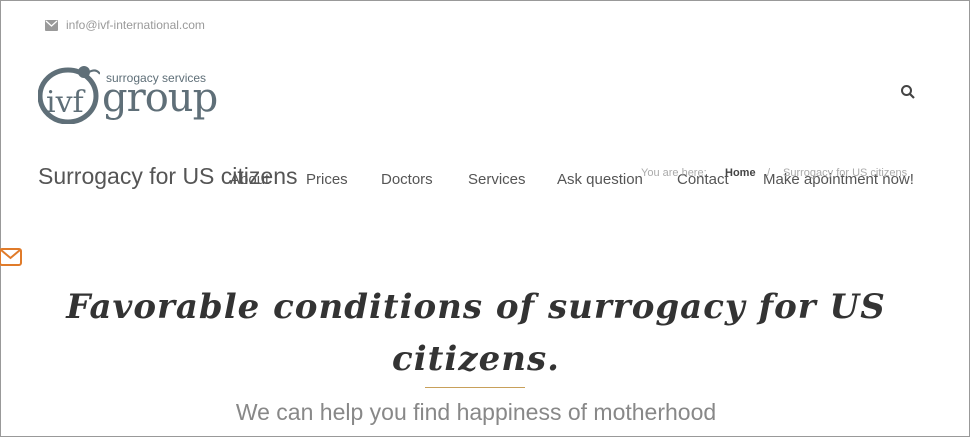 This screenshot has width=970, height=437. Describe the element at coordinates (845, 173) in the screenshot. I see `breadcrumb-current: Surrogacy for US citizens` at that location.